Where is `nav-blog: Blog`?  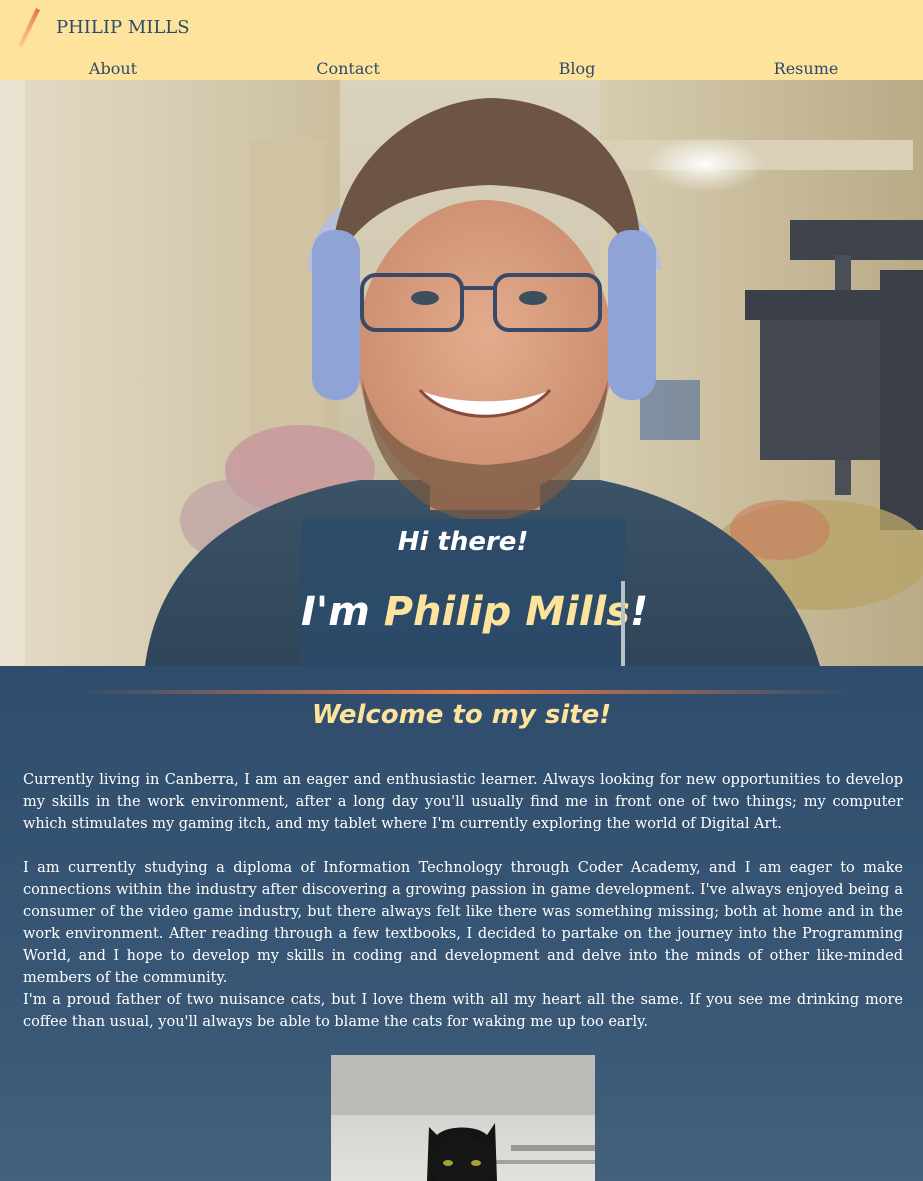
nav-blog: Blog is located at coordinates (577, 68).